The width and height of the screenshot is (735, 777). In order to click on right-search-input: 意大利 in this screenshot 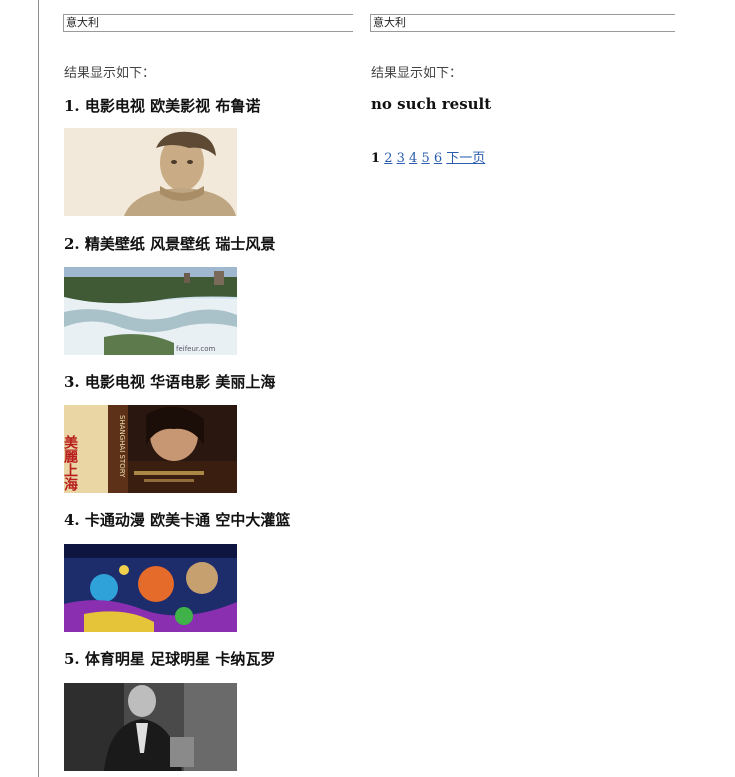, I will do `click(522, 23)`.